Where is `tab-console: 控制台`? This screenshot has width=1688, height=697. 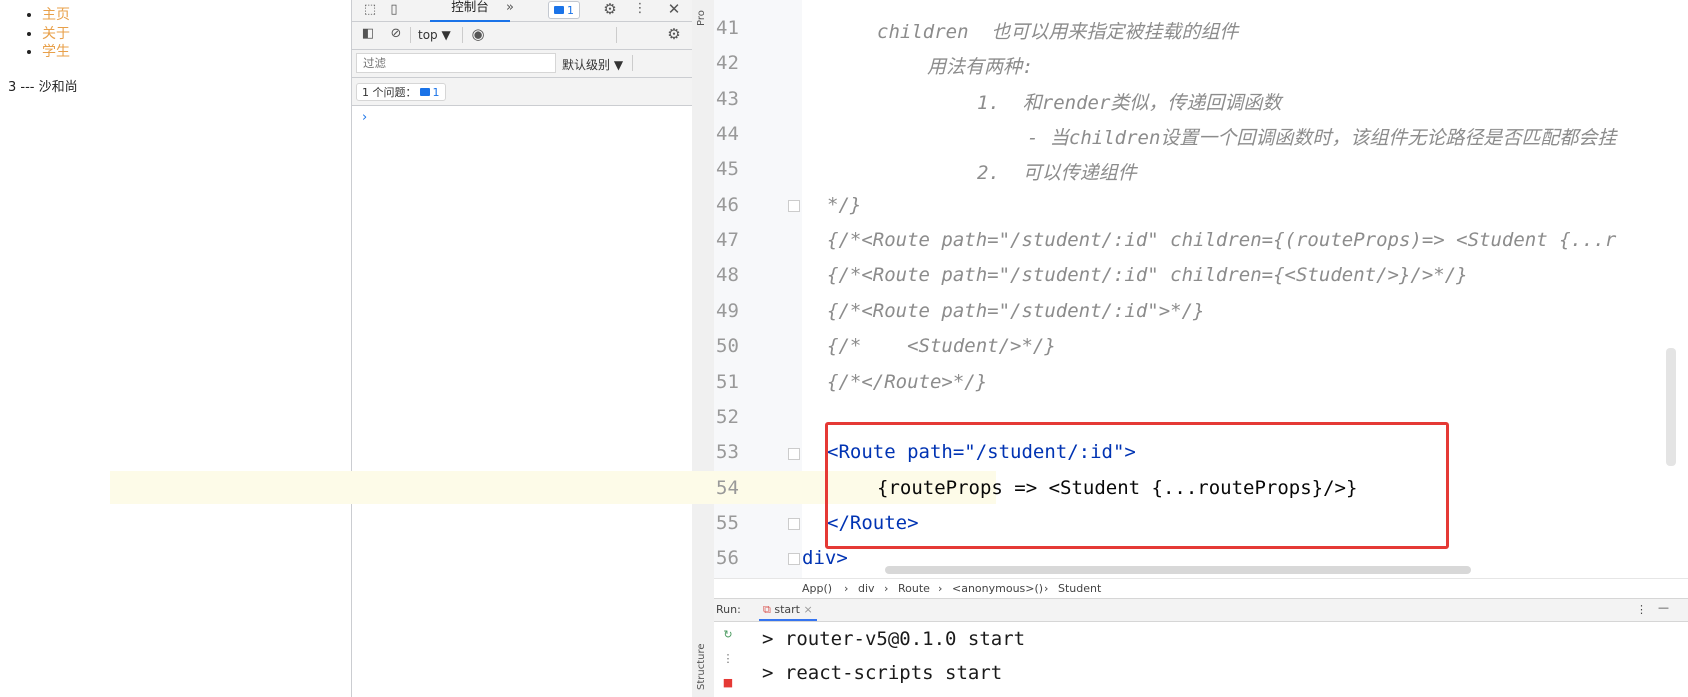
tab-console: 控制台 is located at coordinates (470, 11).